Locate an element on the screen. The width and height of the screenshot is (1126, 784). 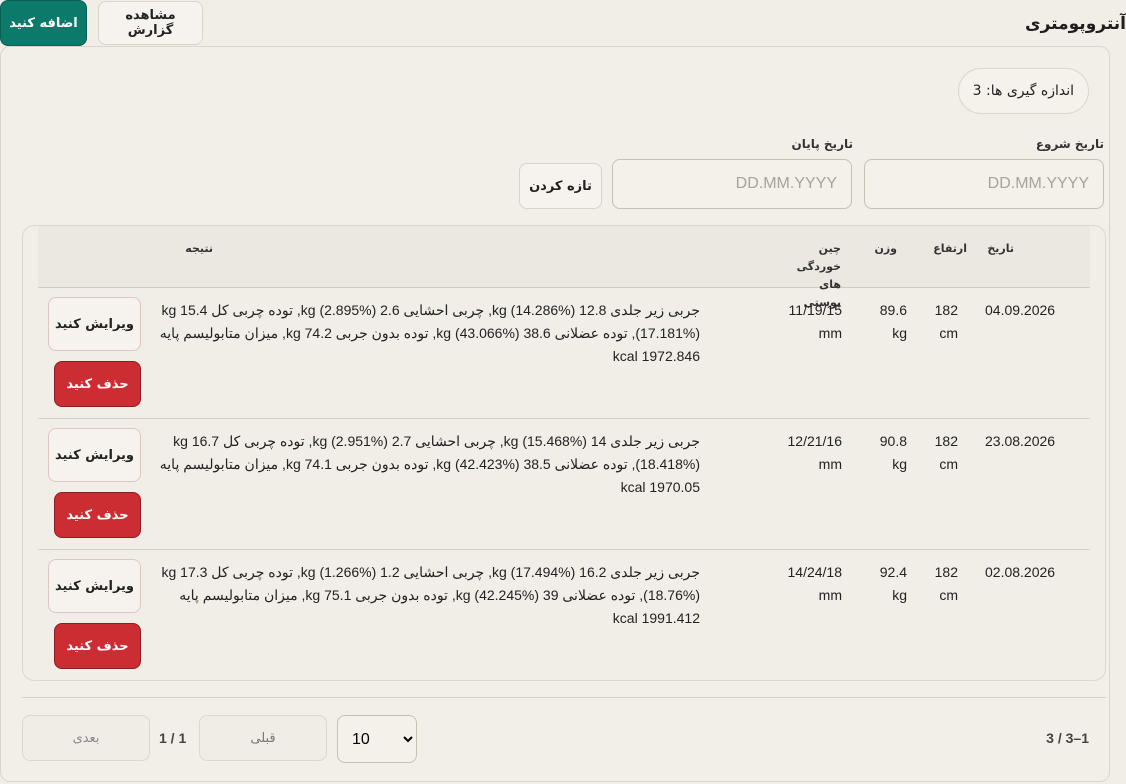
refresh-button: تازه کردن is located at coordinates (560, 186).